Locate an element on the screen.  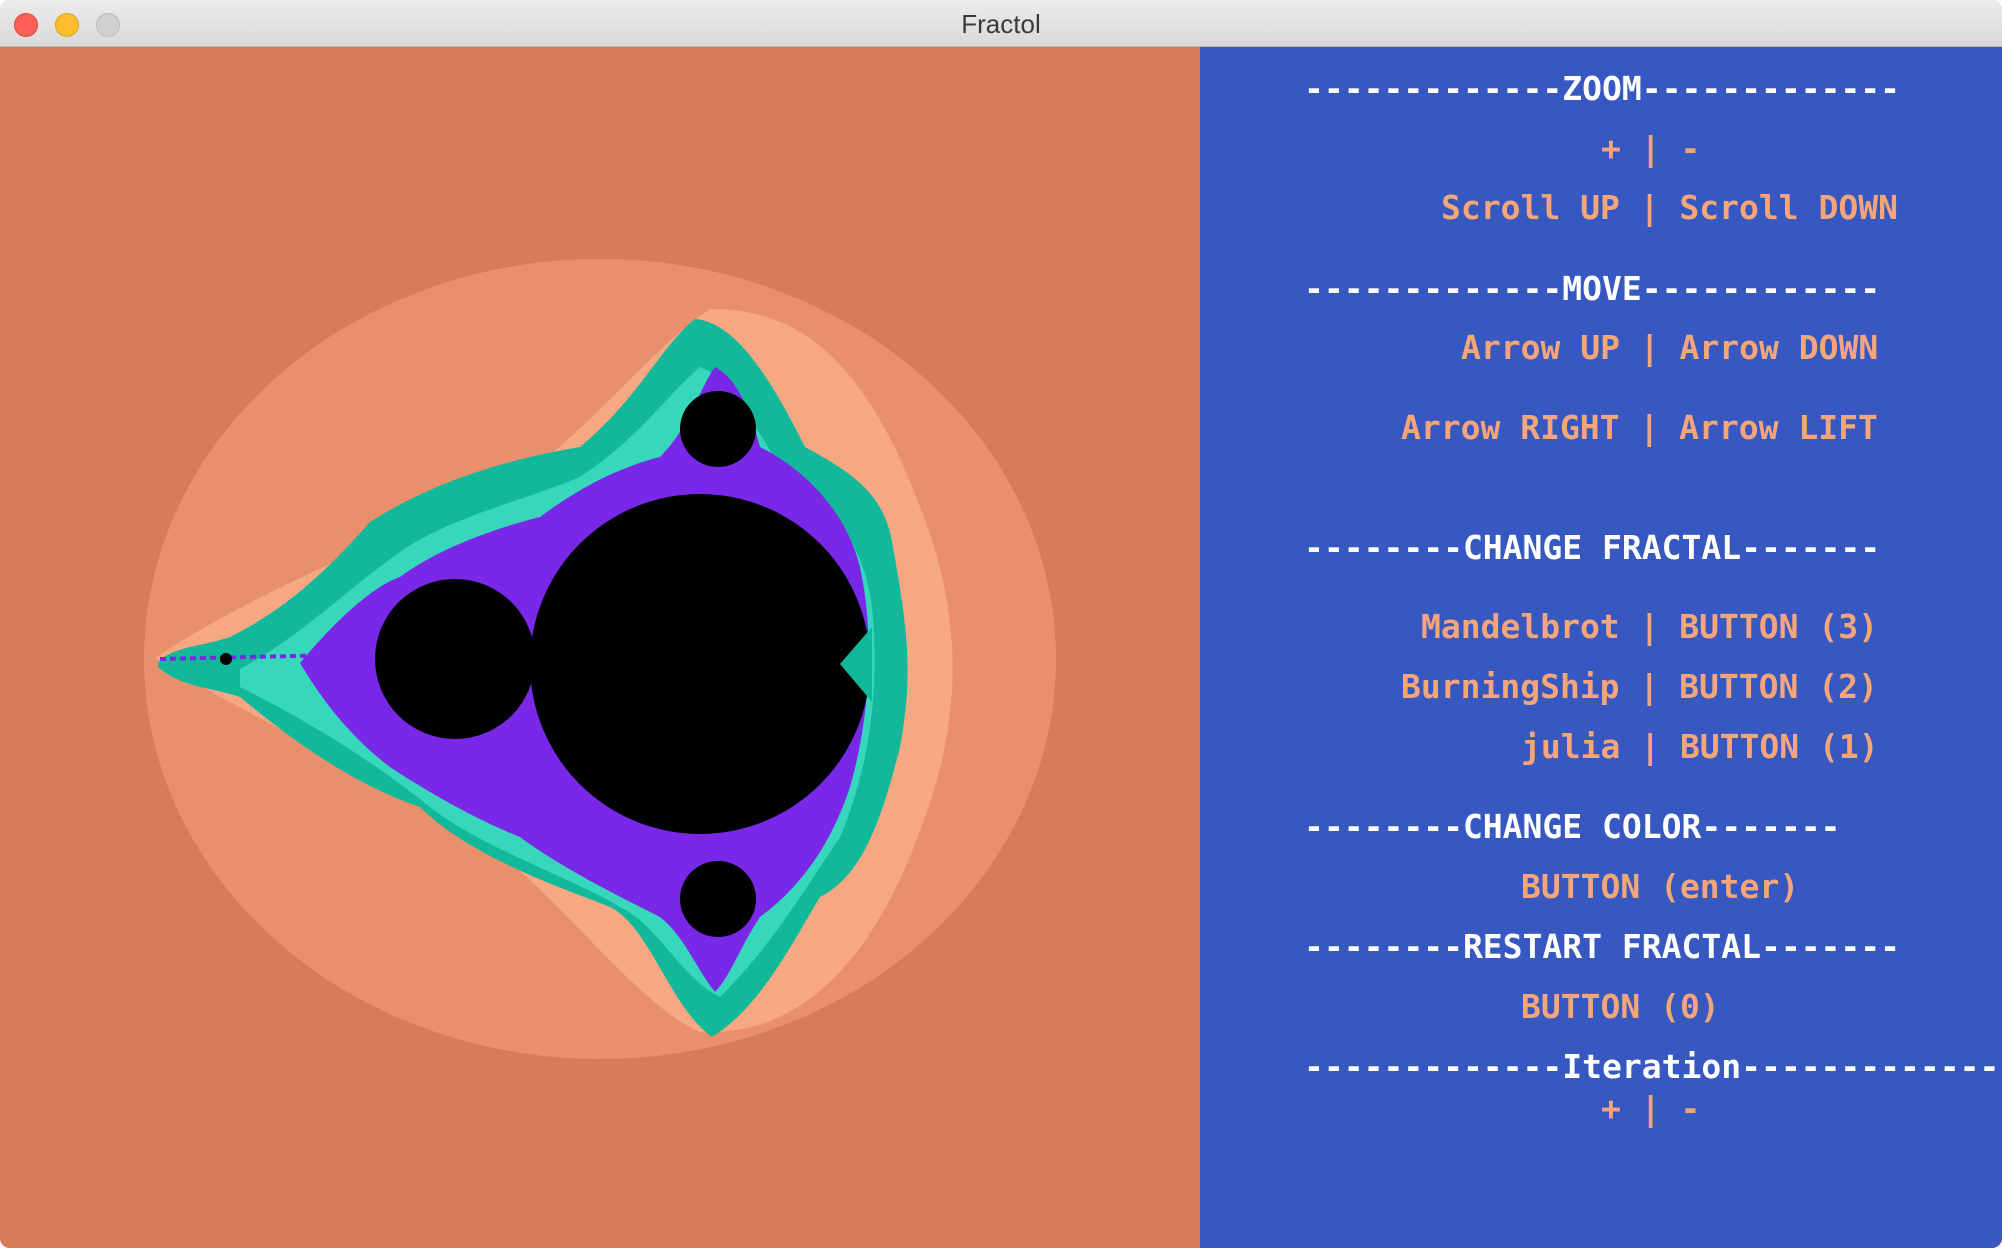
change-color-key: BUTTON (enter) is located at coordinates (1660, 886).